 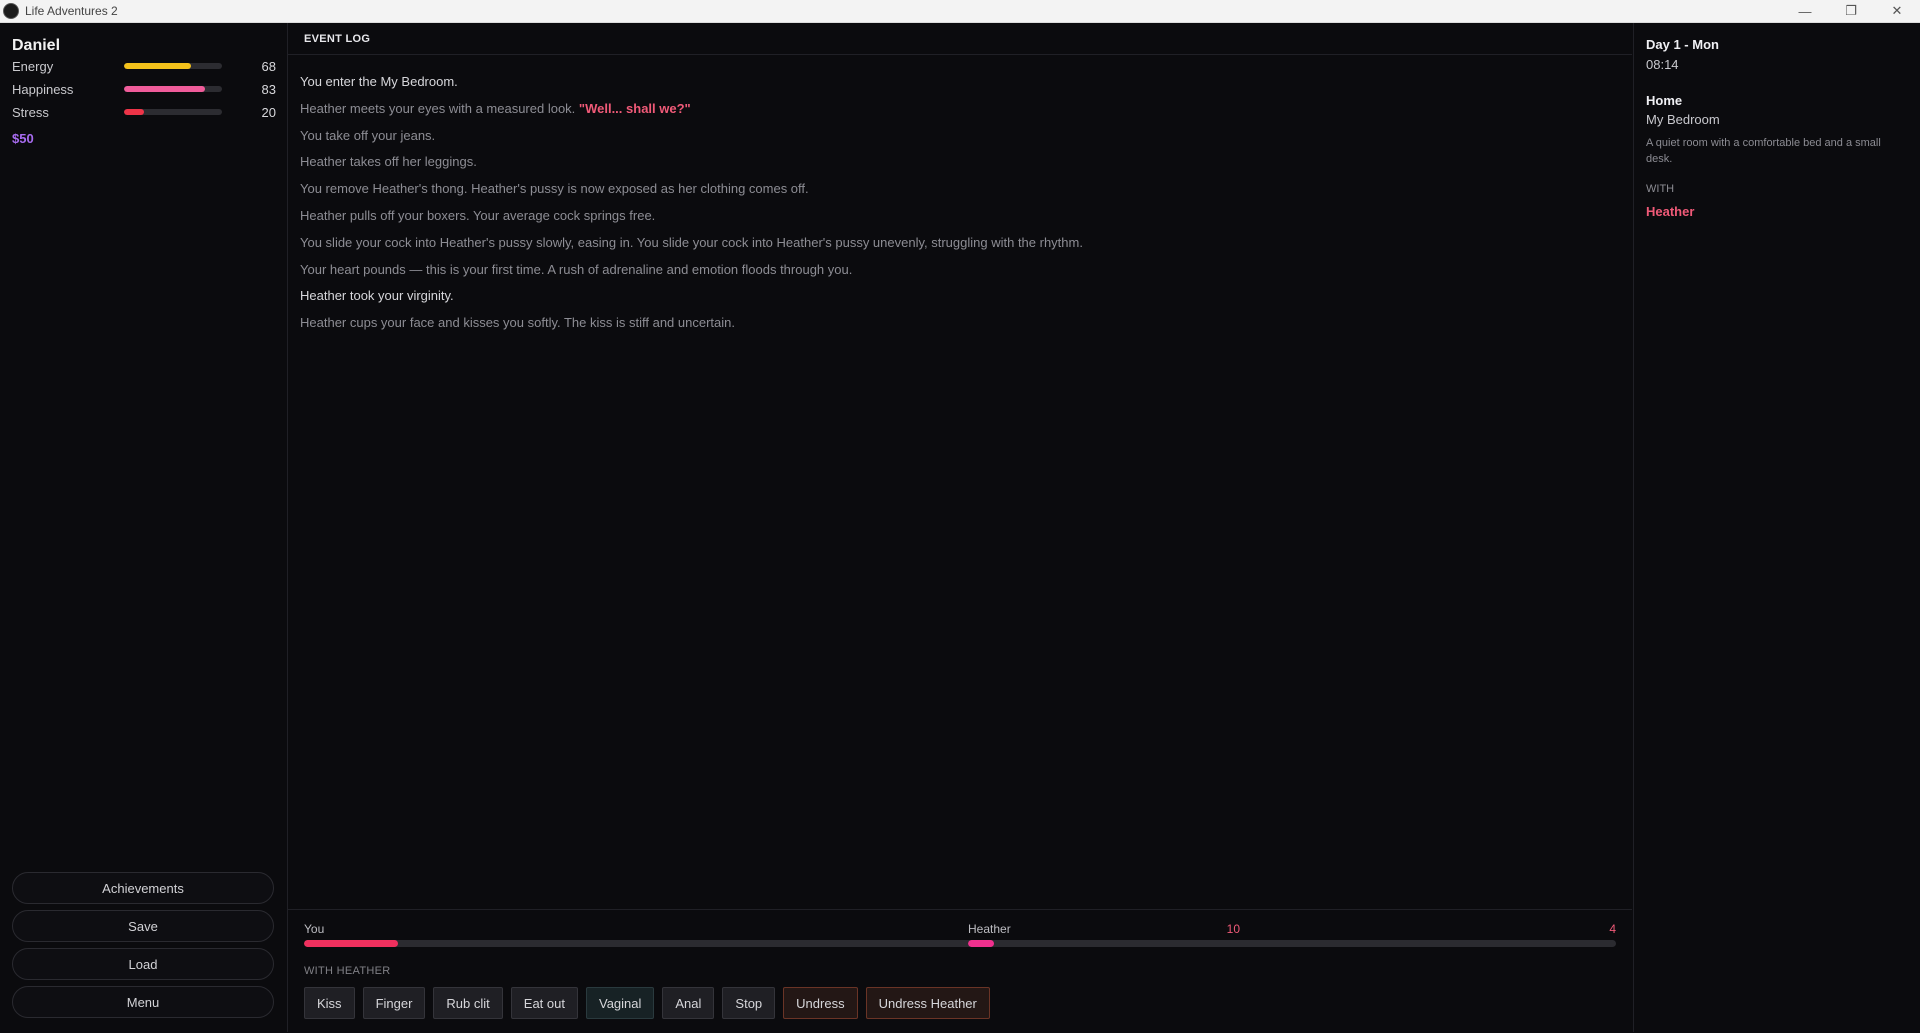 I want to click on time-label: 08:14, so click(x=1662, y=64).